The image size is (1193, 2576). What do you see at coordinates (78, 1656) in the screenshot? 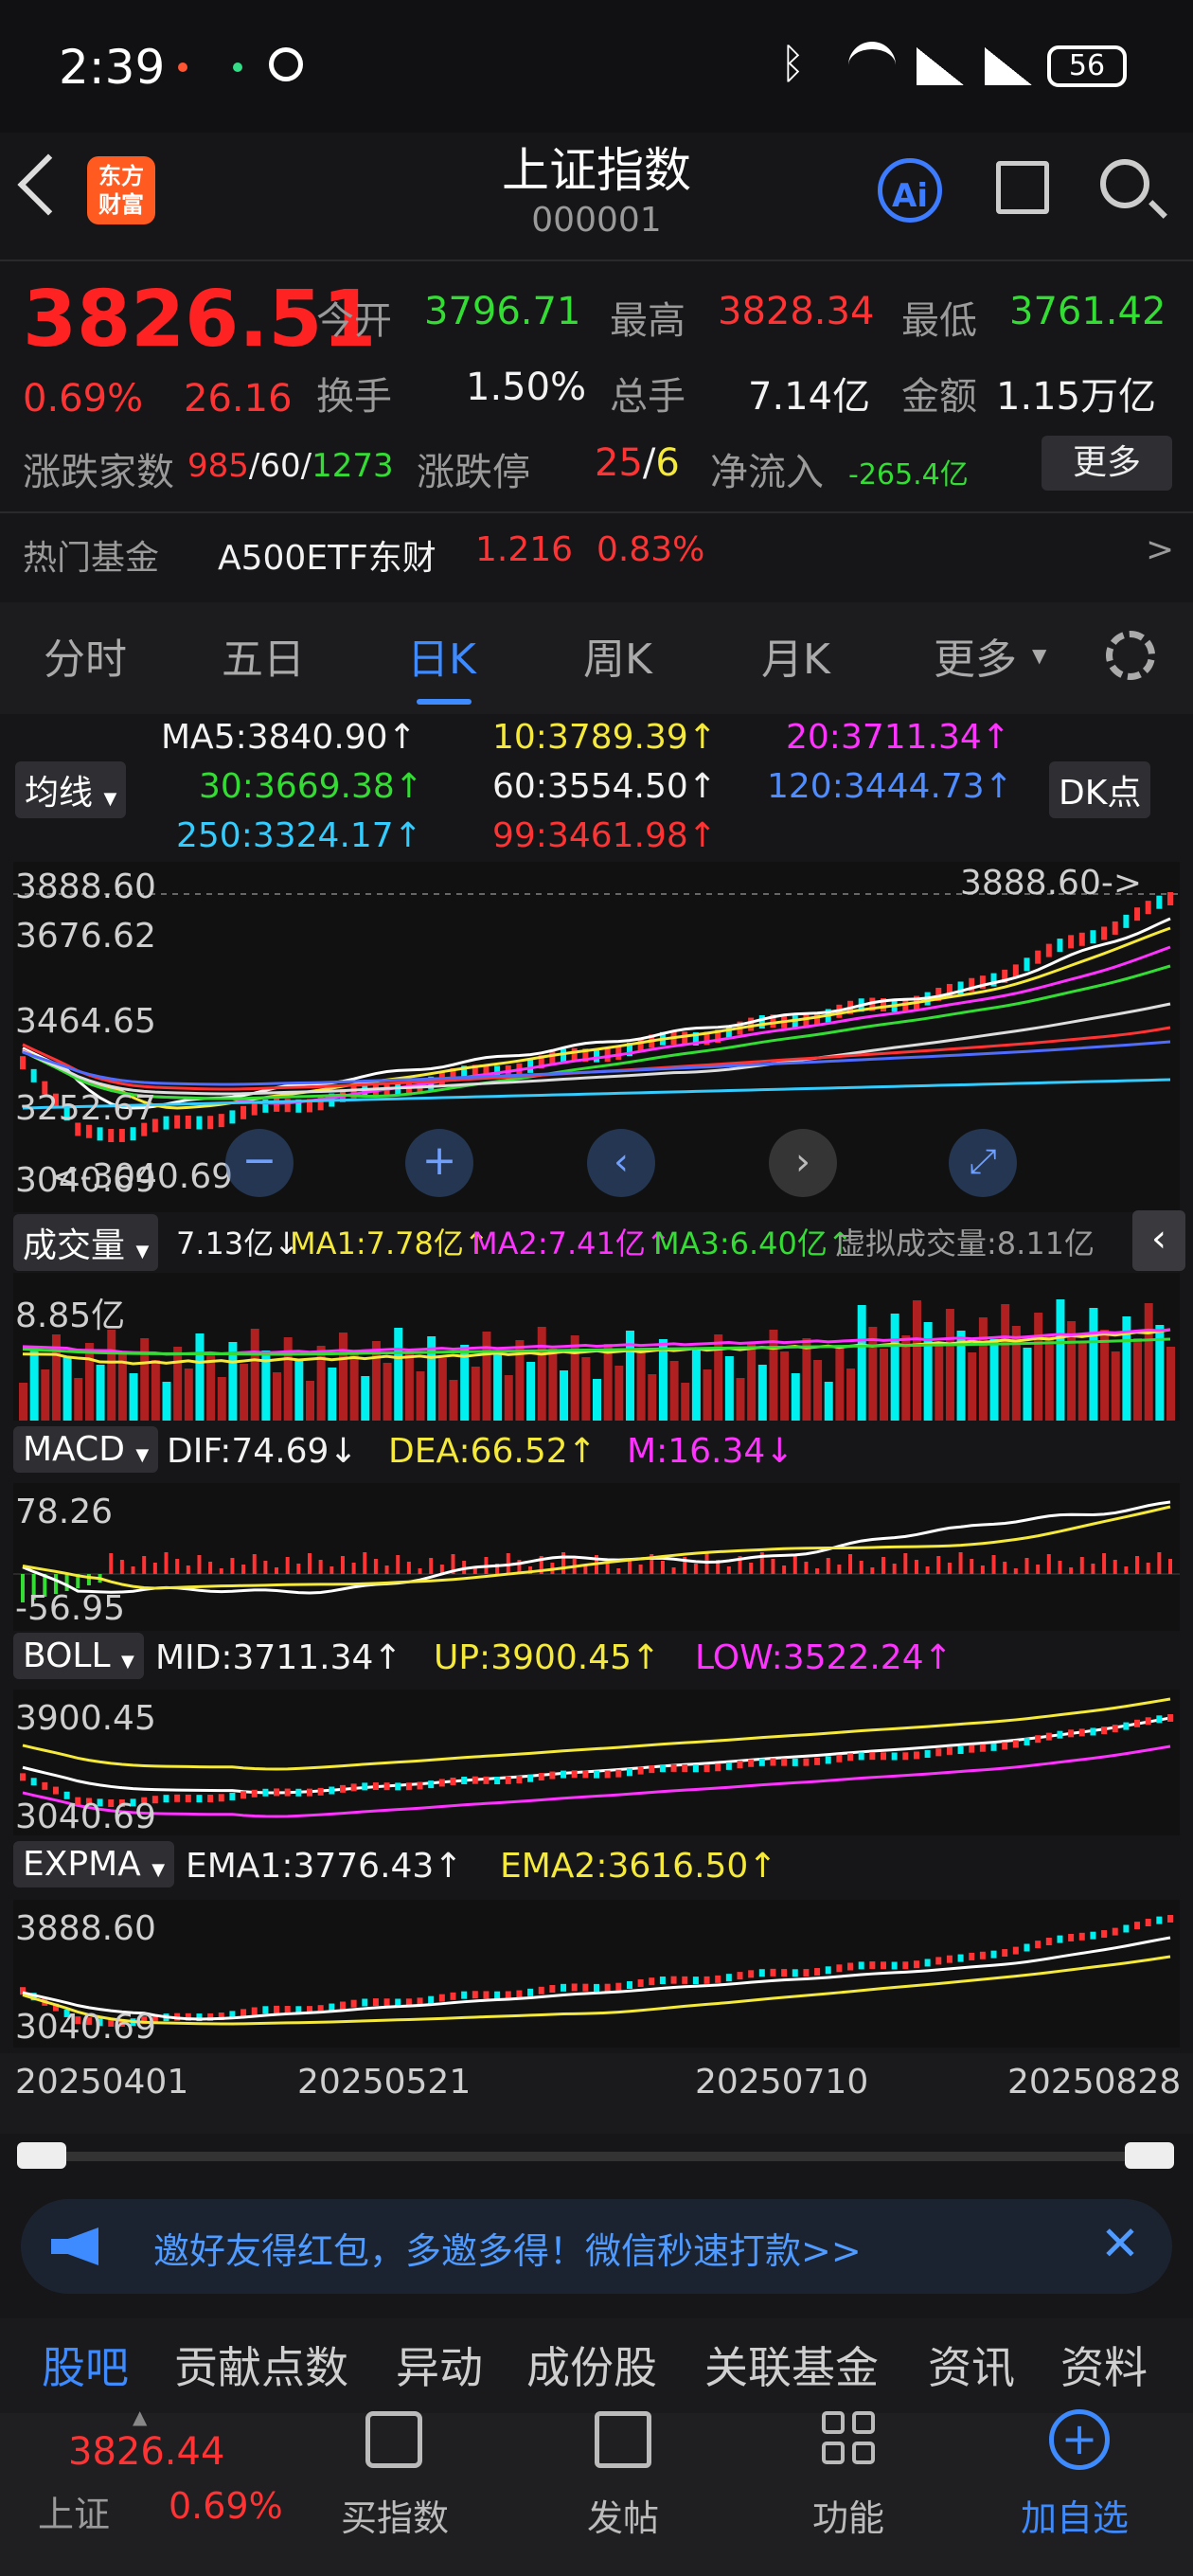
I see `boll-indicator-selector: BOLL ▼` at bounding box center [78, 1656].